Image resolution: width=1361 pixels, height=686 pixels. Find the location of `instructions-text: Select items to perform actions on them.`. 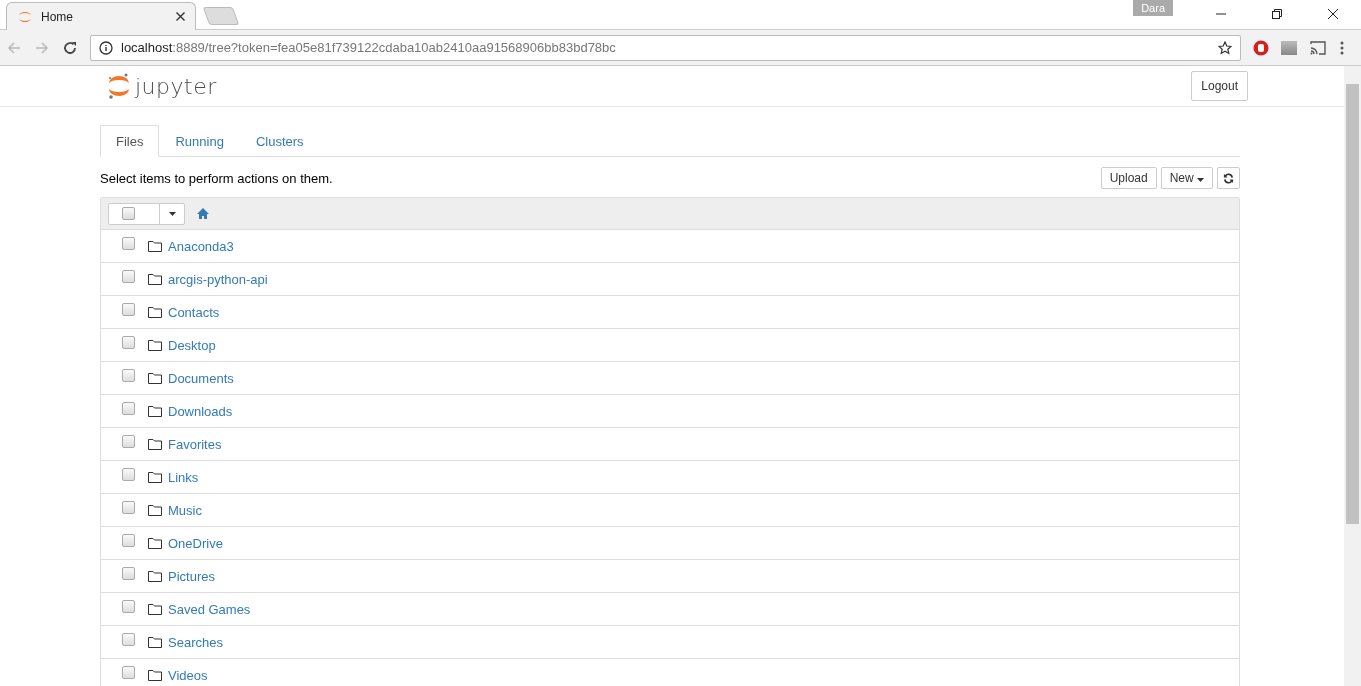

instructions-text: Select items to perform actions on them. is located at coordinates (216, 178).